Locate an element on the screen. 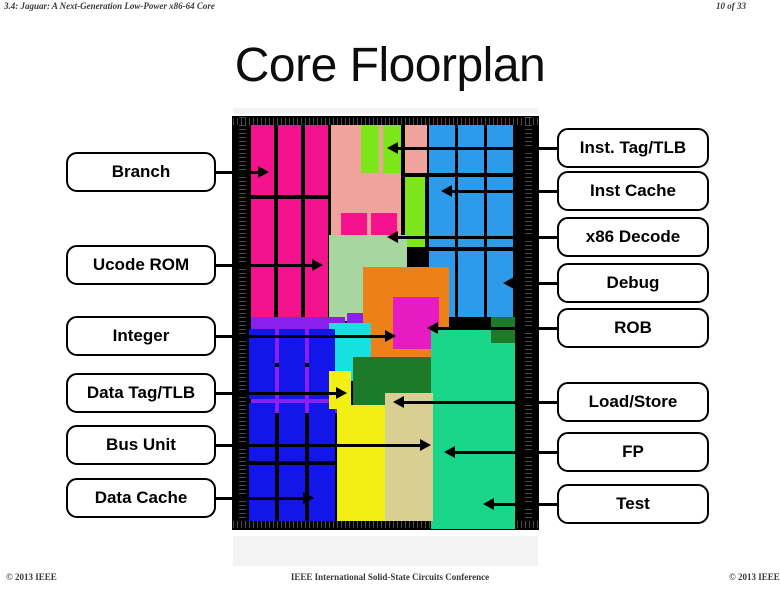 Image resolution: width=780 pixels, height=589 pixels. slide-guide-bottom is located at coordinates (385, 551).